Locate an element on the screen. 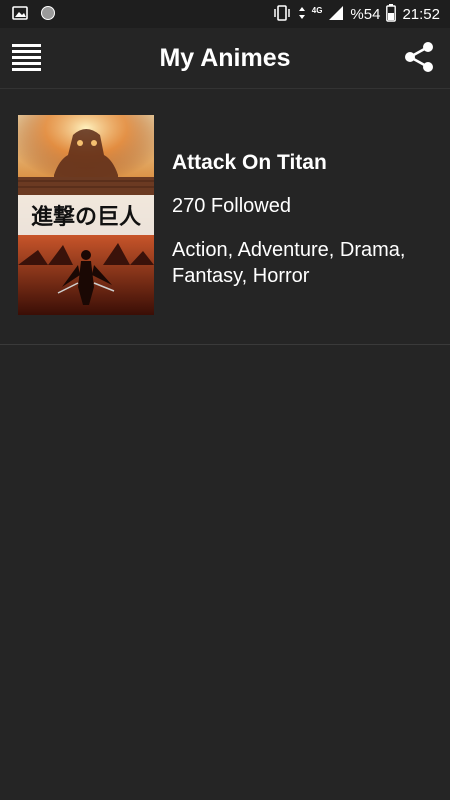 This screenshot has width=450, height=800. battery-icon is located at coordinates (391, 15).